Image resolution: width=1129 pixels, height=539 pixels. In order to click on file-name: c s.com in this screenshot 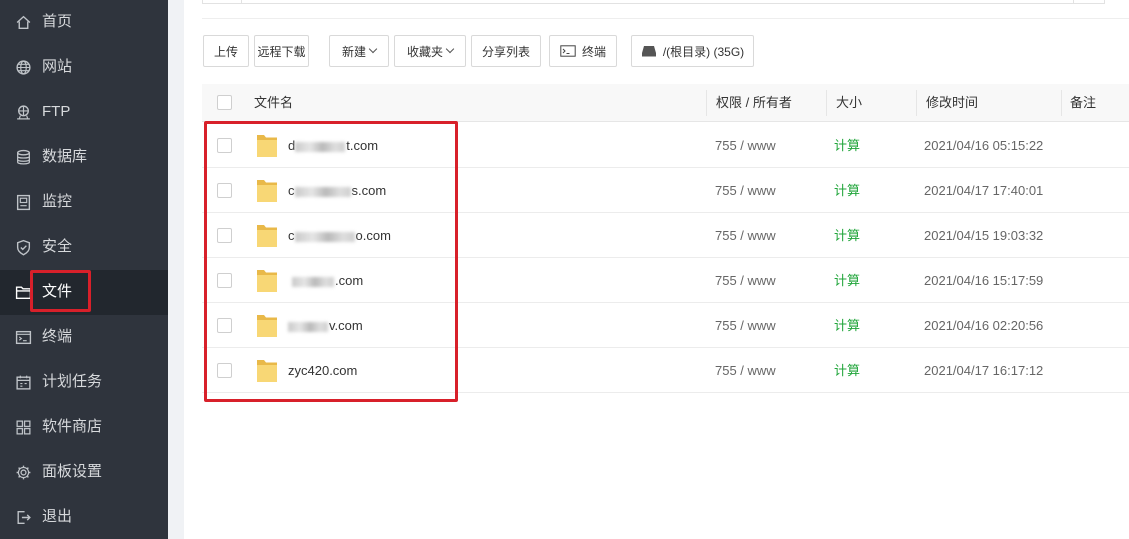, I will do `click(337, 191)`.